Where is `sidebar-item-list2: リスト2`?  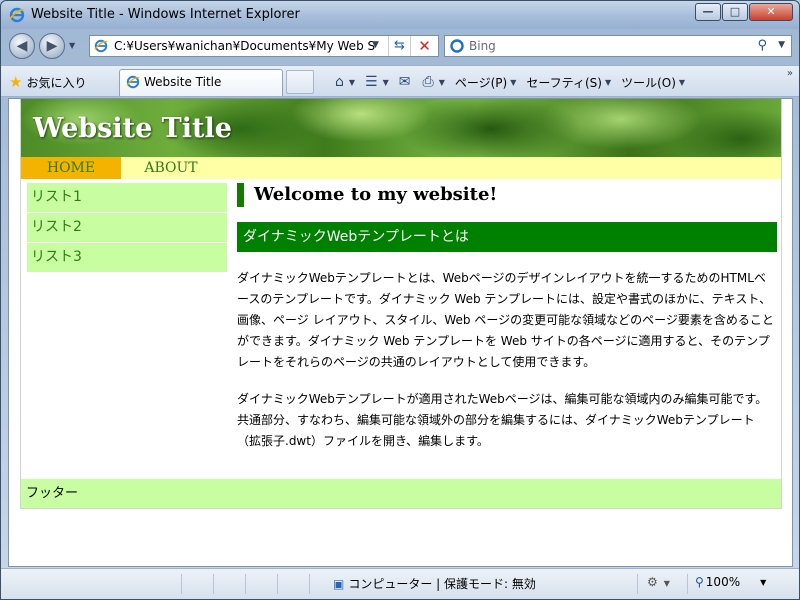
sidebar-item-list2: リスト2 is located at coordinates (127, 228).